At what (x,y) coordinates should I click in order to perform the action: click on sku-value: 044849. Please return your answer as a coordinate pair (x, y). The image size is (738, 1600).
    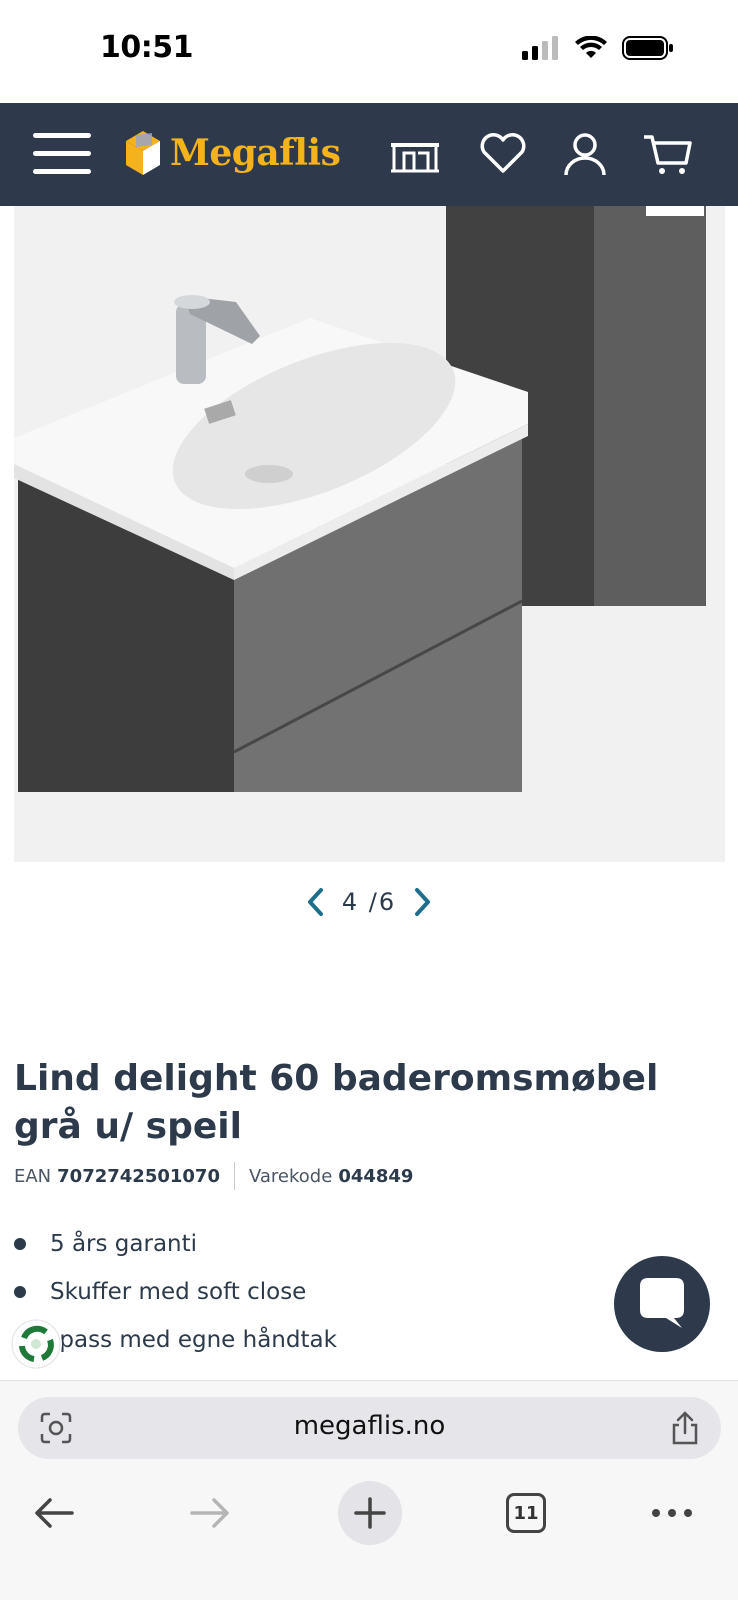
    Looking at the image, I should click on (376, 1176).